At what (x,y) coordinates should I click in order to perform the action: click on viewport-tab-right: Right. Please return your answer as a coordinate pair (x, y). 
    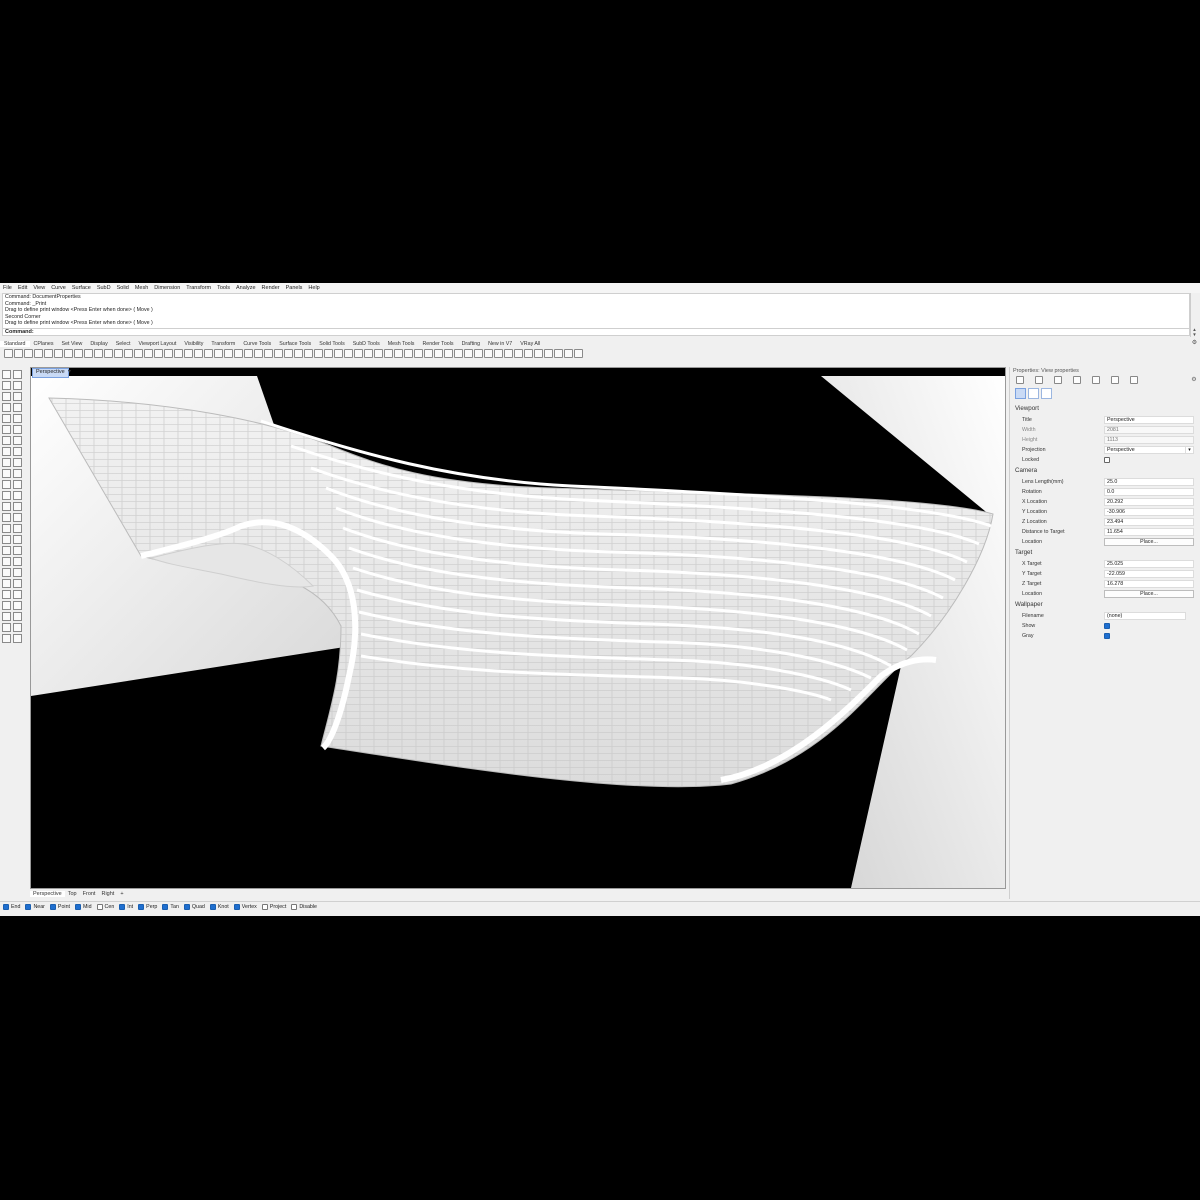
    Looking at the image, I should click on (107, 894).